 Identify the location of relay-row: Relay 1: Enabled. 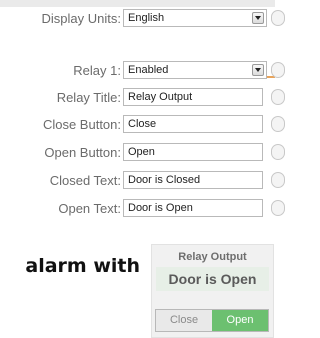
(142, 71).